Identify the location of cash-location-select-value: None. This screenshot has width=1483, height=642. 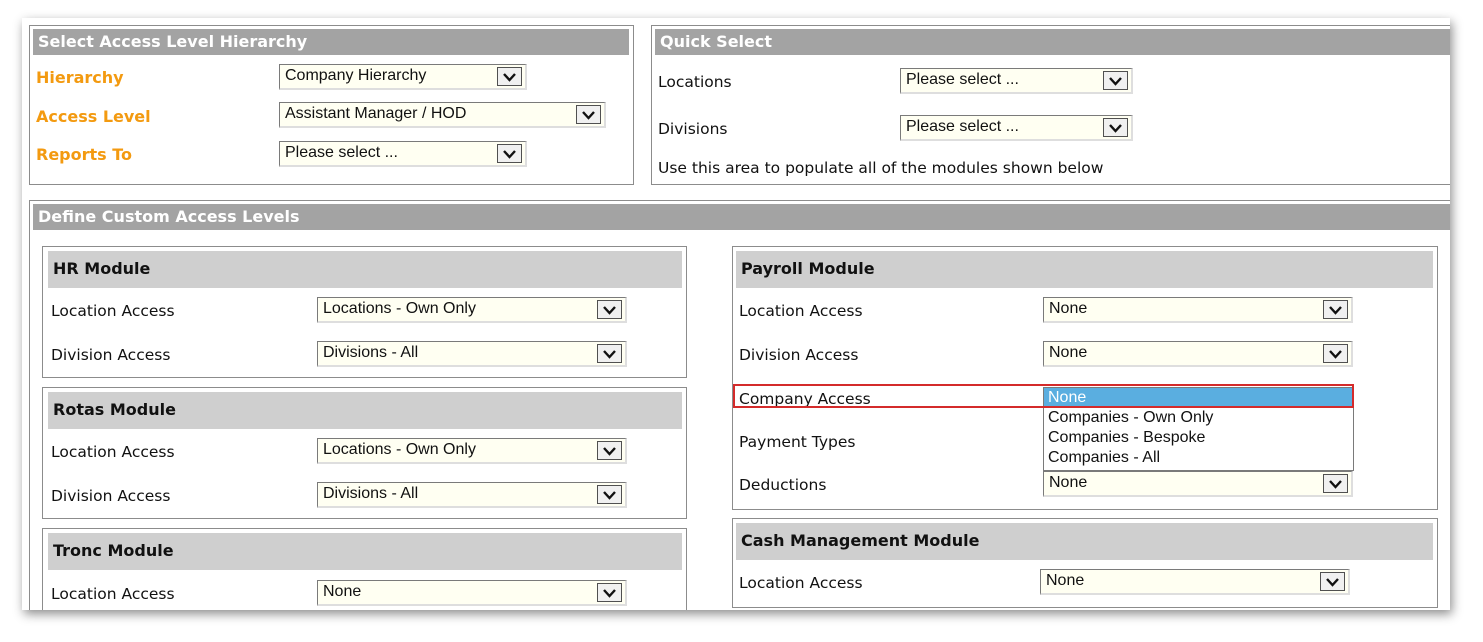
(1065, 580).